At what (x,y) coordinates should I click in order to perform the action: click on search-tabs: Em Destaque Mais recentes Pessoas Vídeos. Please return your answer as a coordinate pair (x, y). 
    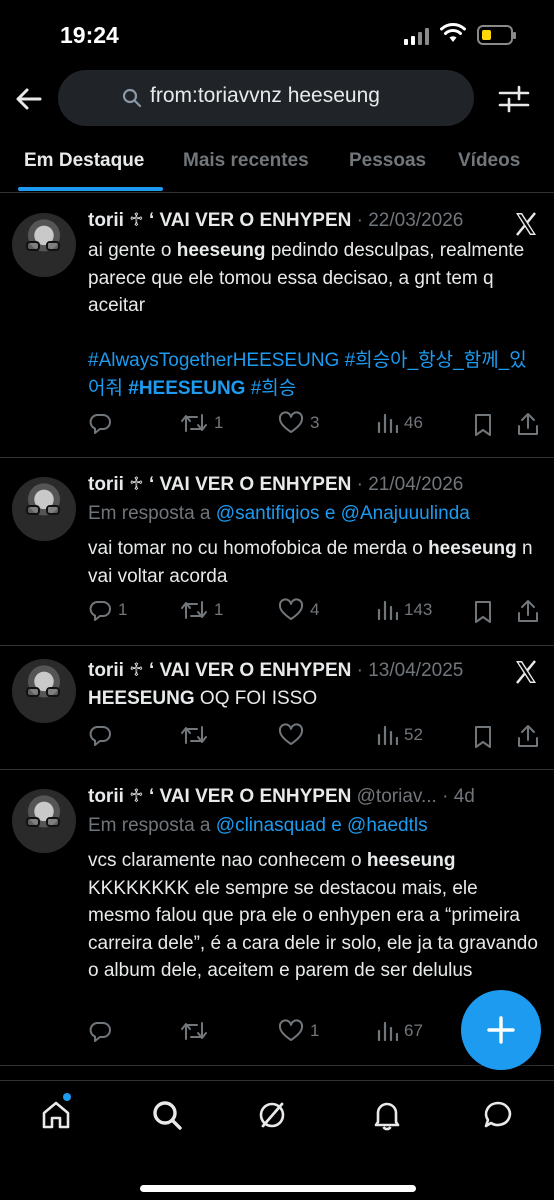
    Looking at the image, I should click on (277, 166).